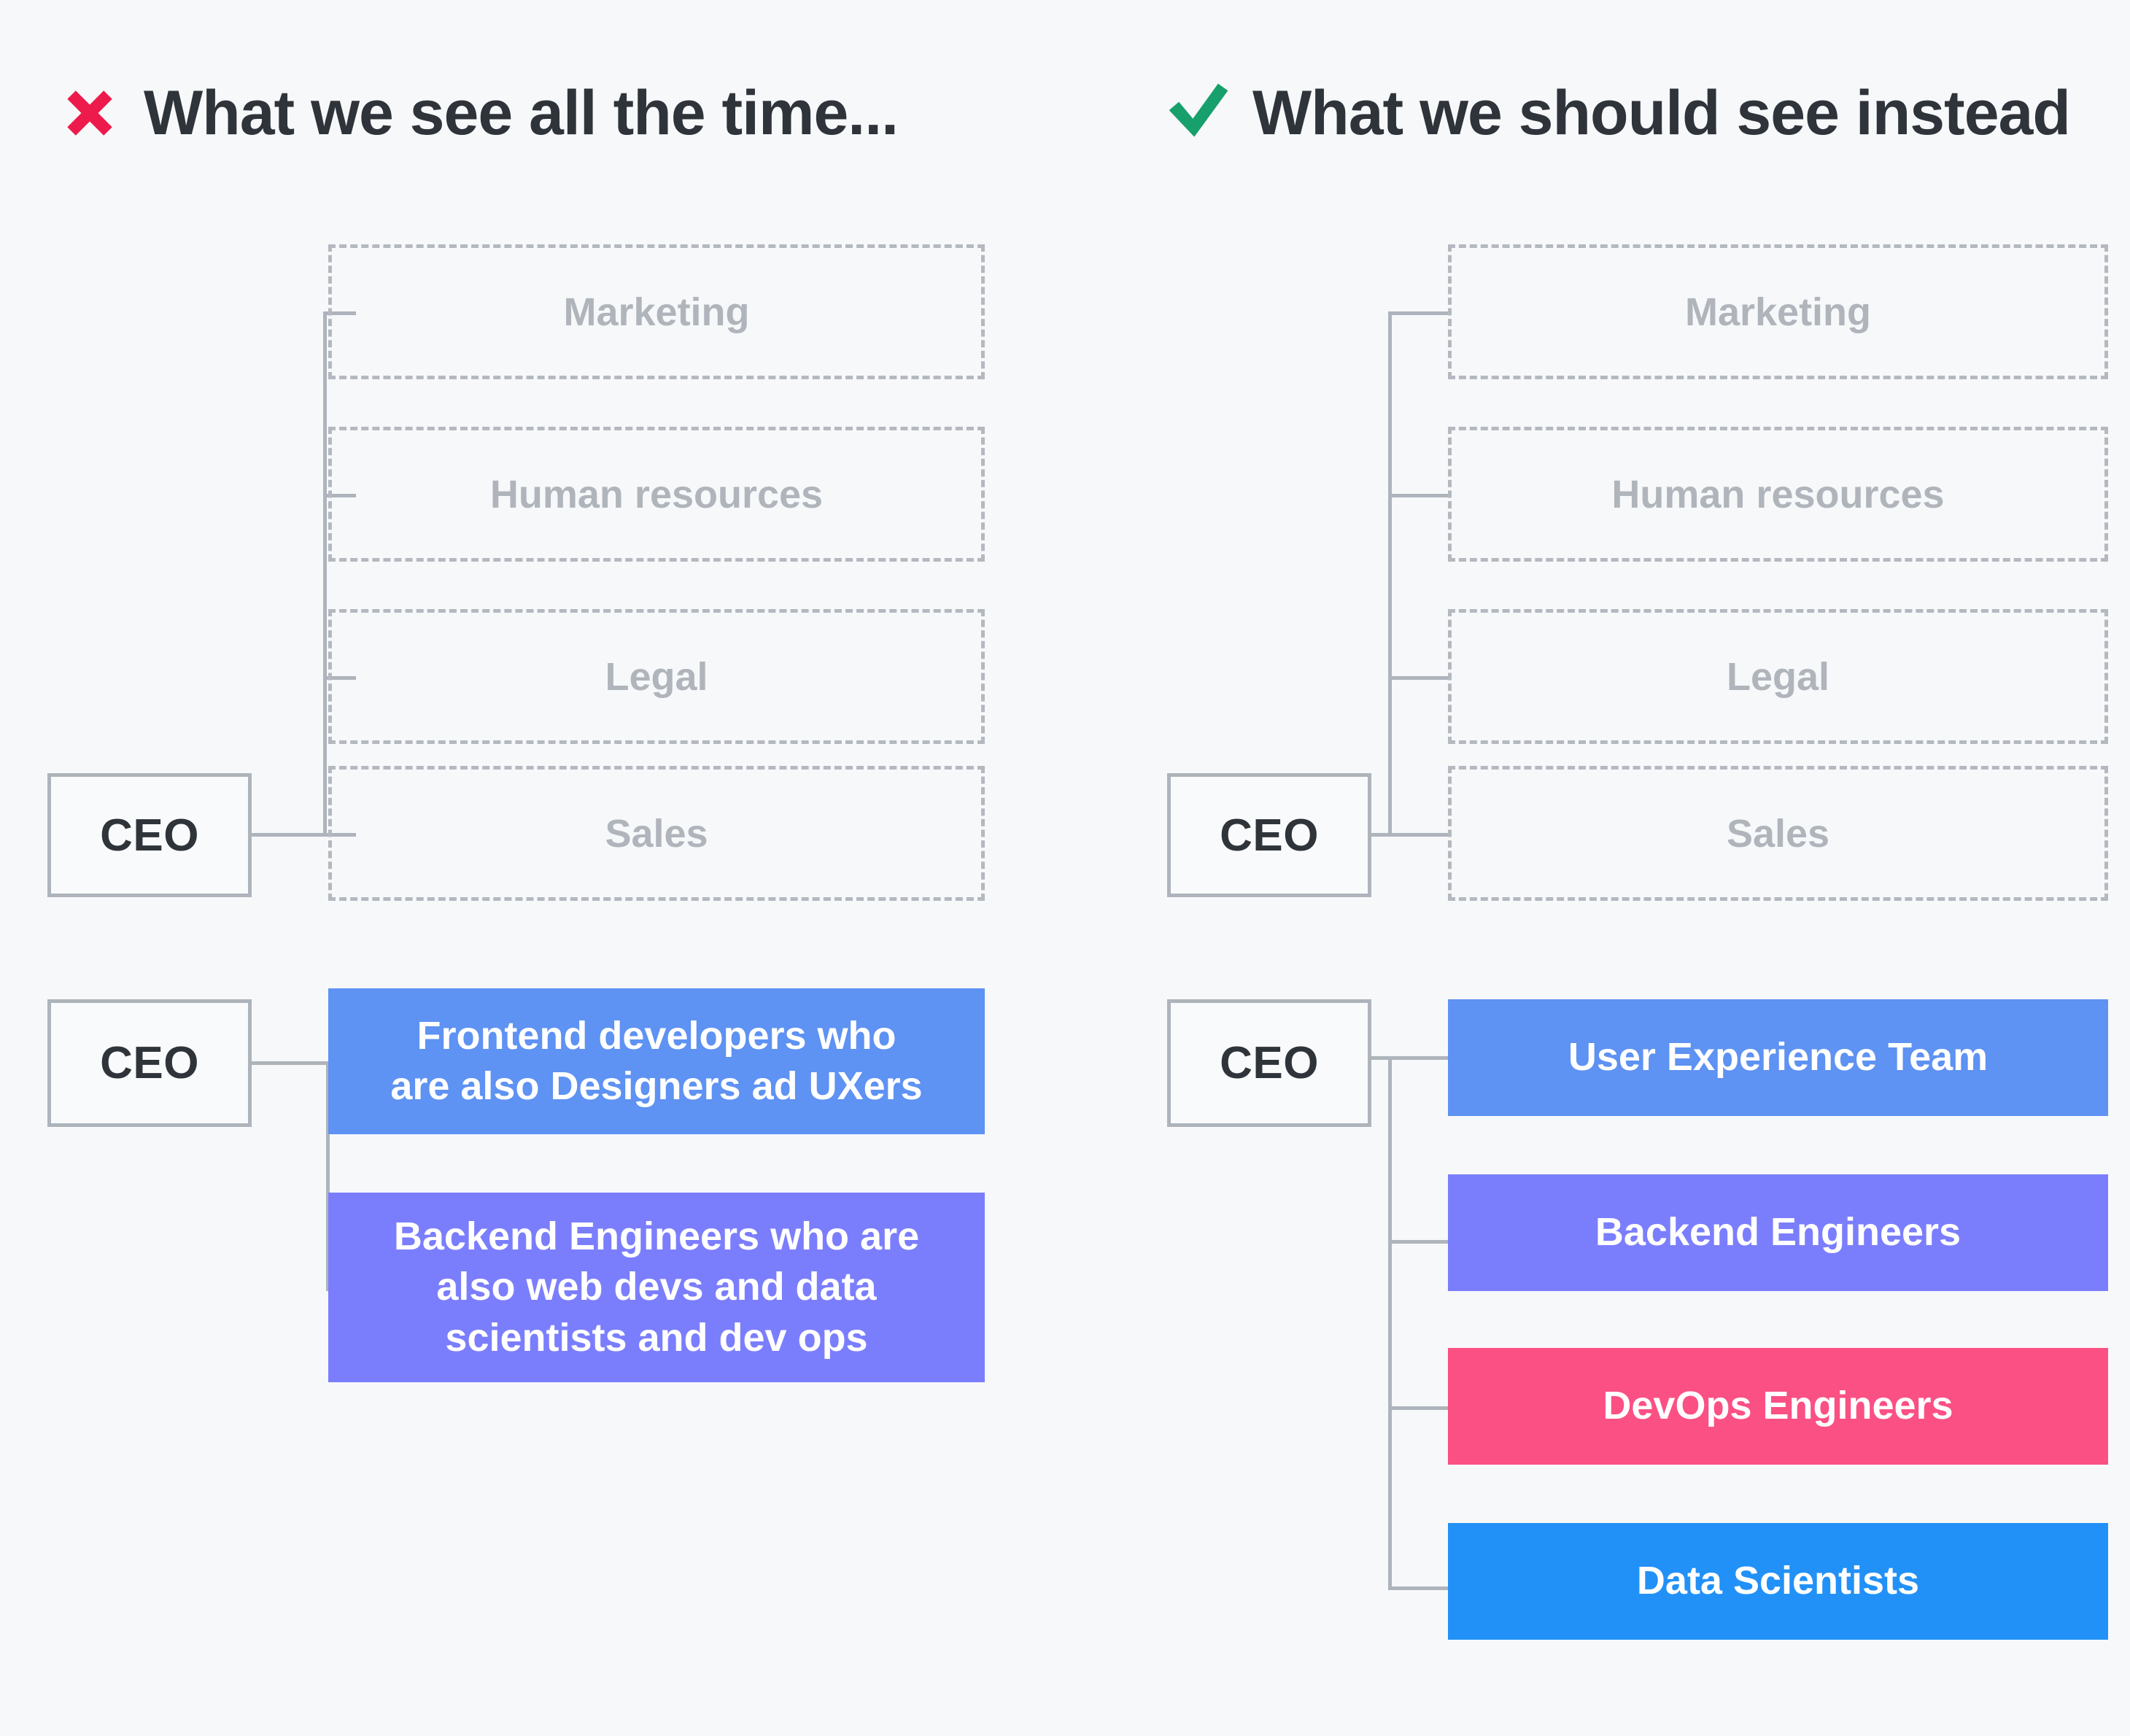 This screenshot has height=1736, width=2130. I want to click on node-label: Backend Engineers, so click(1778, 1232).